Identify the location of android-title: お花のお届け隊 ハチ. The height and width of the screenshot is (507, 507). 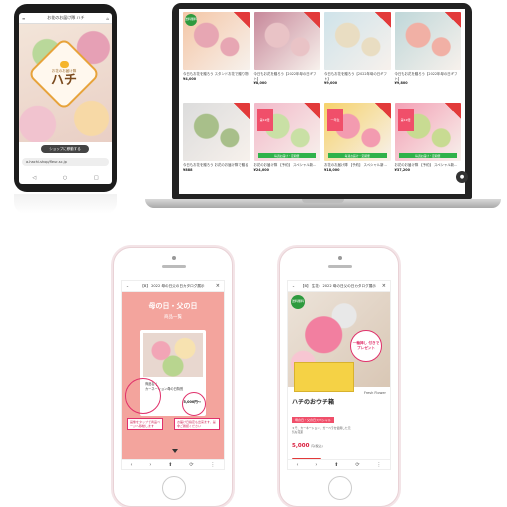
(66, 17).